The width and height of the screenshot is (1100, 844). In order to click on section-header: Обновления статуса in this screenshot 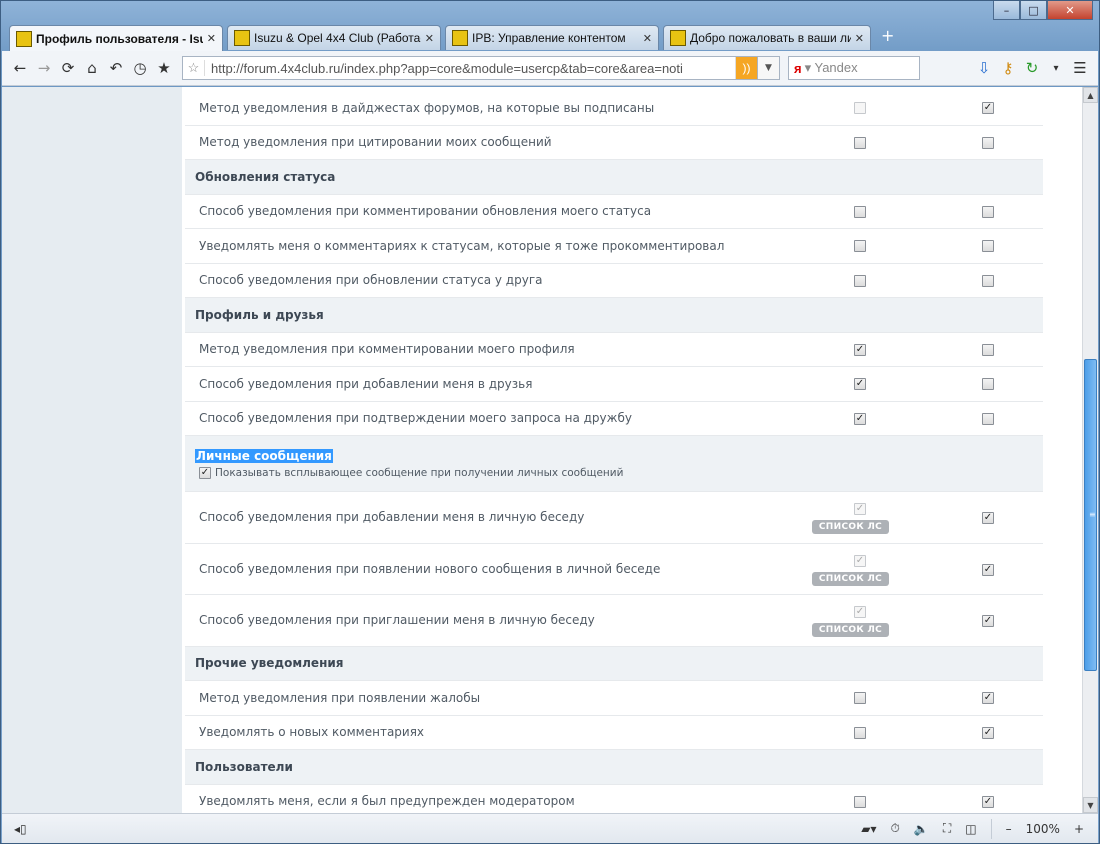, I will do `click(614, 177)`.